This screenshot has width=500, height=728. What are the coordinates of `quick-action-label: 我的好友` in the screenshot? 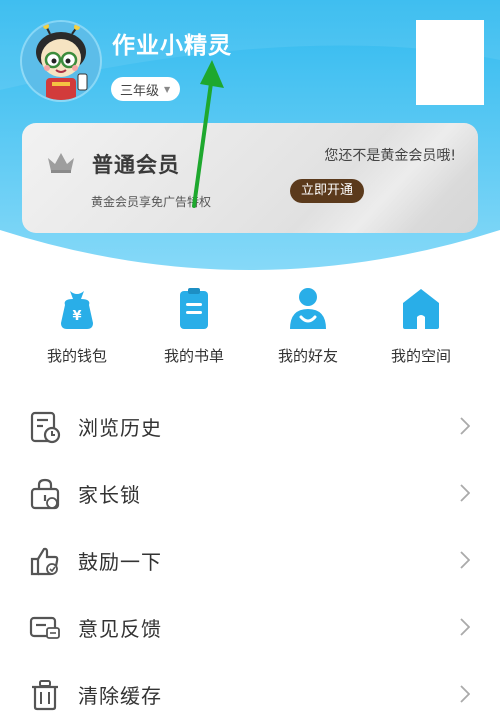 It's located at (307, 356).